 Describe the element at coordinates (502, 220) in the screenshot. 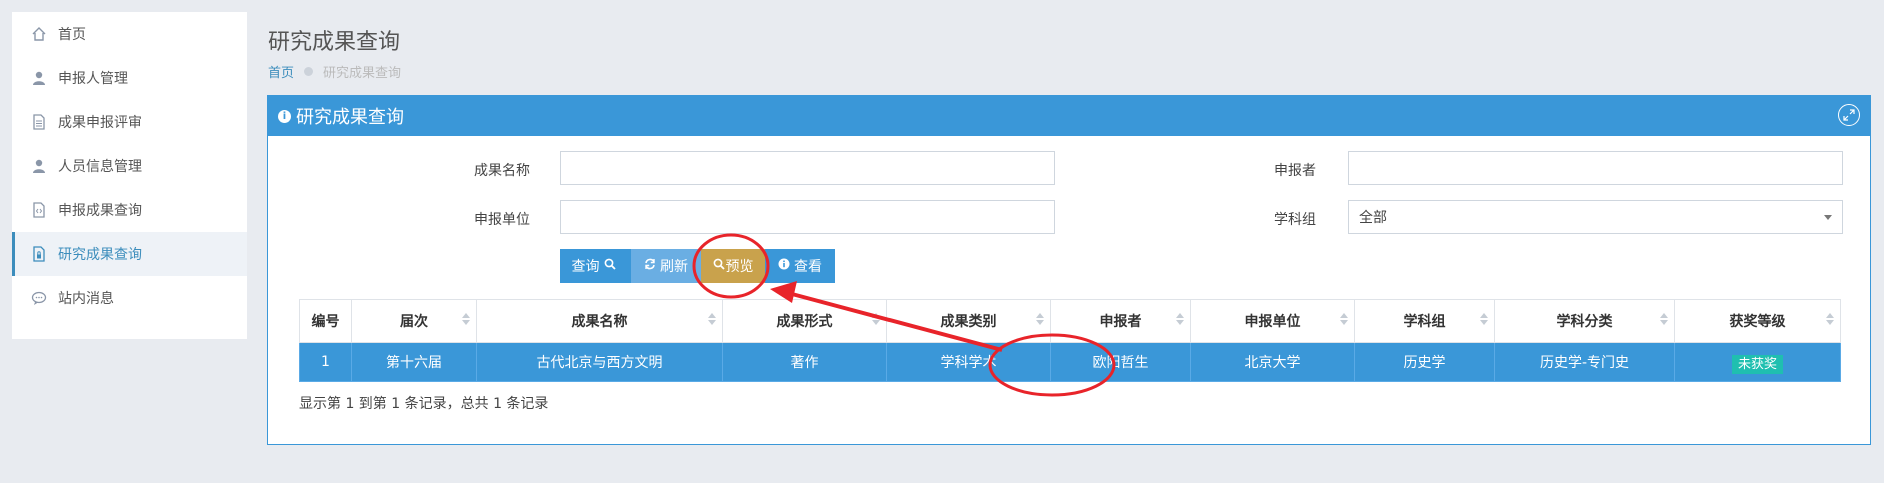

I see `unit-label: 申报单位` at that location.